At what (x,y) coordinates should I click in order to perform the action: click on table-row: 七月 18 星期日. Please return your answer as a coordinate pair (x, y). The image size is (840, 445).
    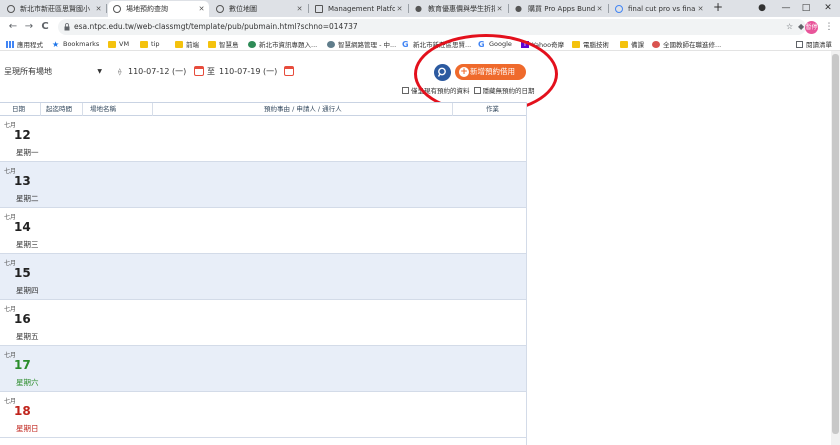
    Looking at the image, I should click on (263, 415).